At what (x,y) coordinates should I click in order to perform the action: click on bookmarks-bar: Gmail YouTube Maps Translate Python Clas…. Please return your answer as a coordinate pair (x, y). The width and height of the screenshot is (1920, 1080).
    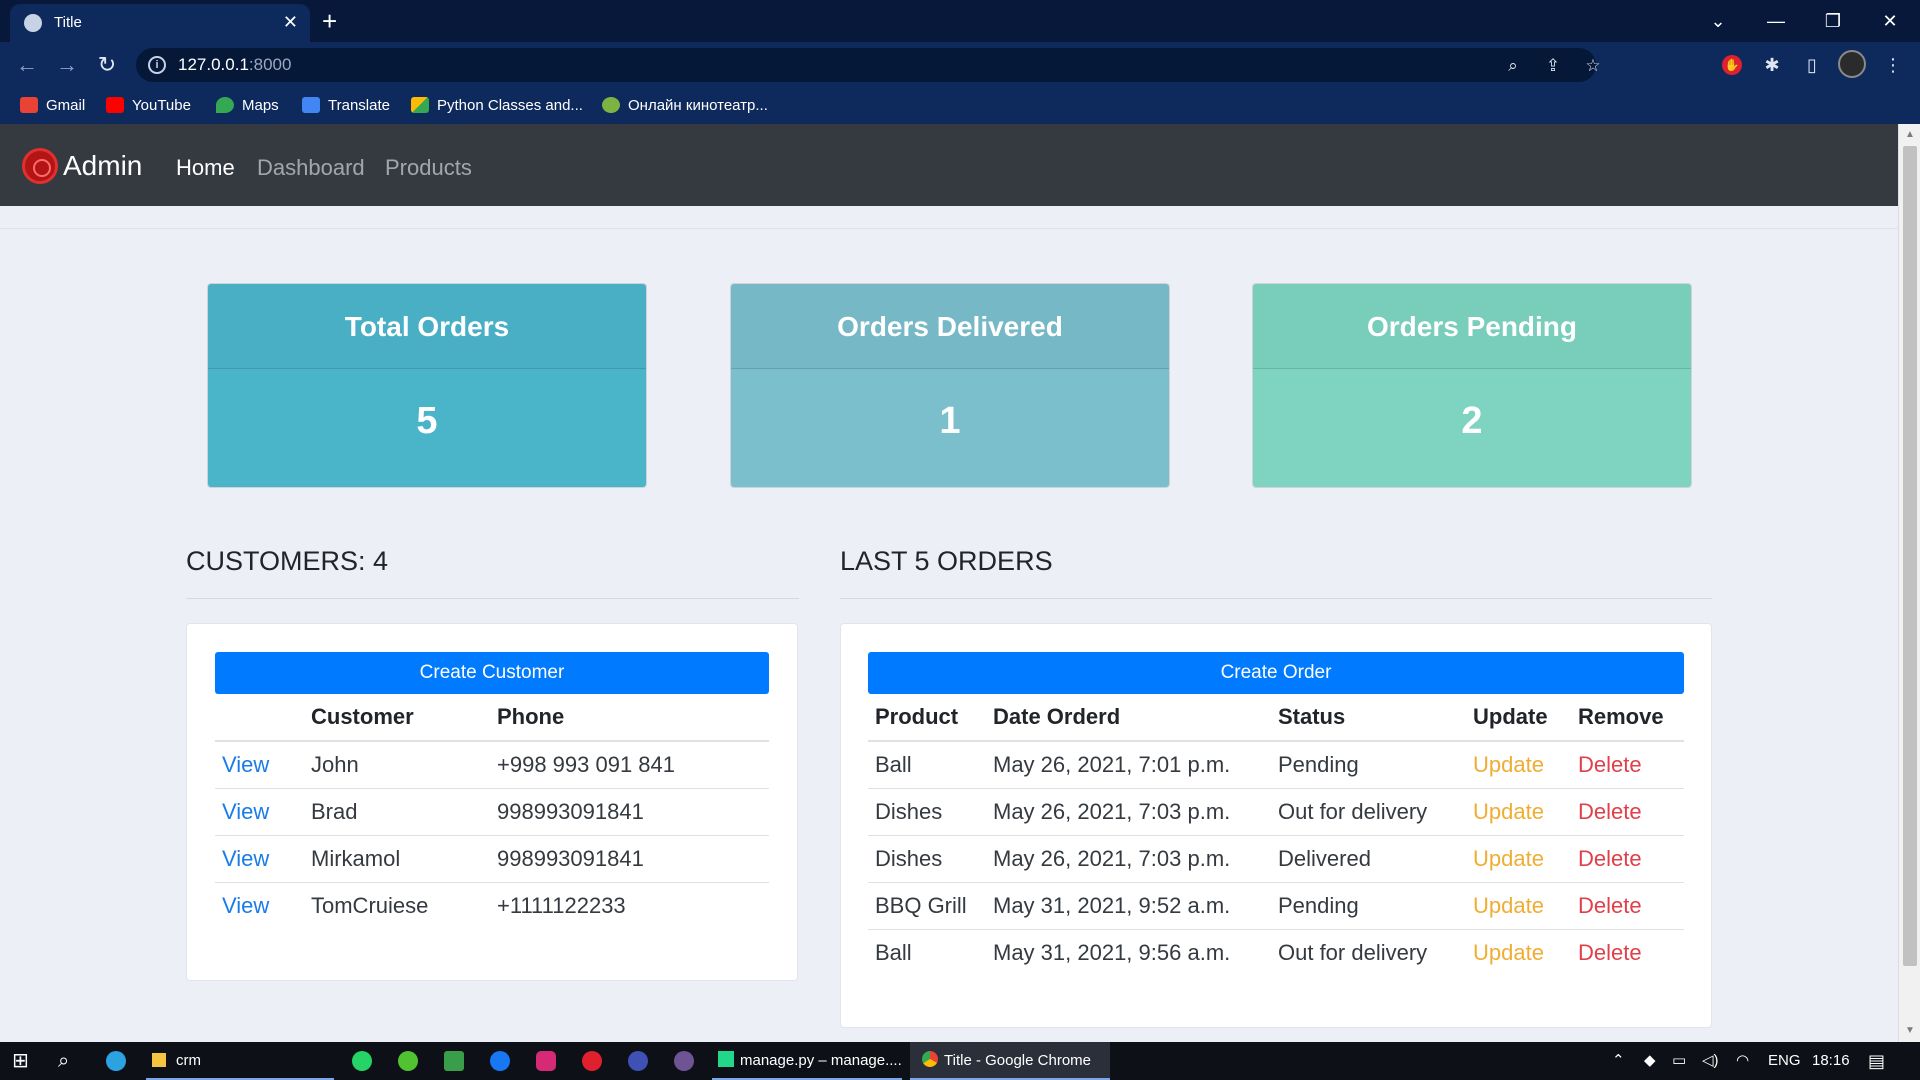
    Looking at the image, I should click on (960, 106).